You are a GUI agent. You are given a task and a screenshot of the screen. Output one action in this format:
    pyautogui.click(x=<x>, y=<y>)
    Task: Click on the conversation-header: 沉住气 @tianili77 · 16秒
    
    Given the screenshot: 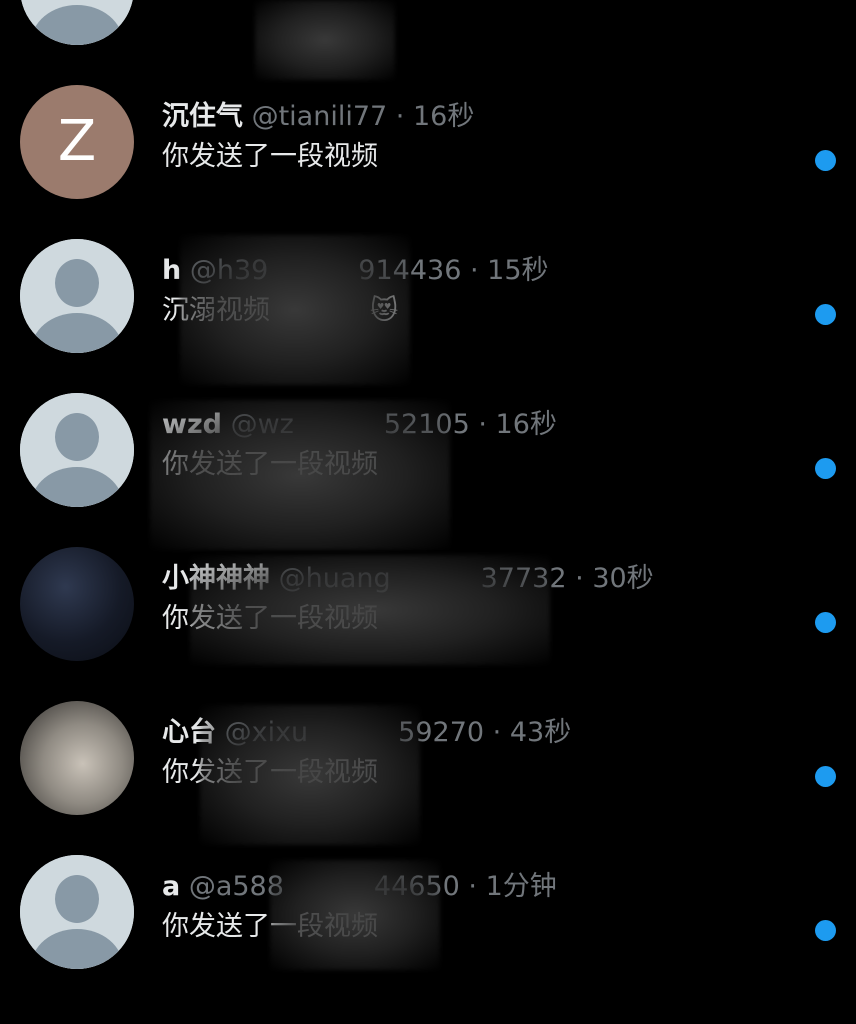 What is the action you would take?
    pyautogui.click(x=469, y=117)
    